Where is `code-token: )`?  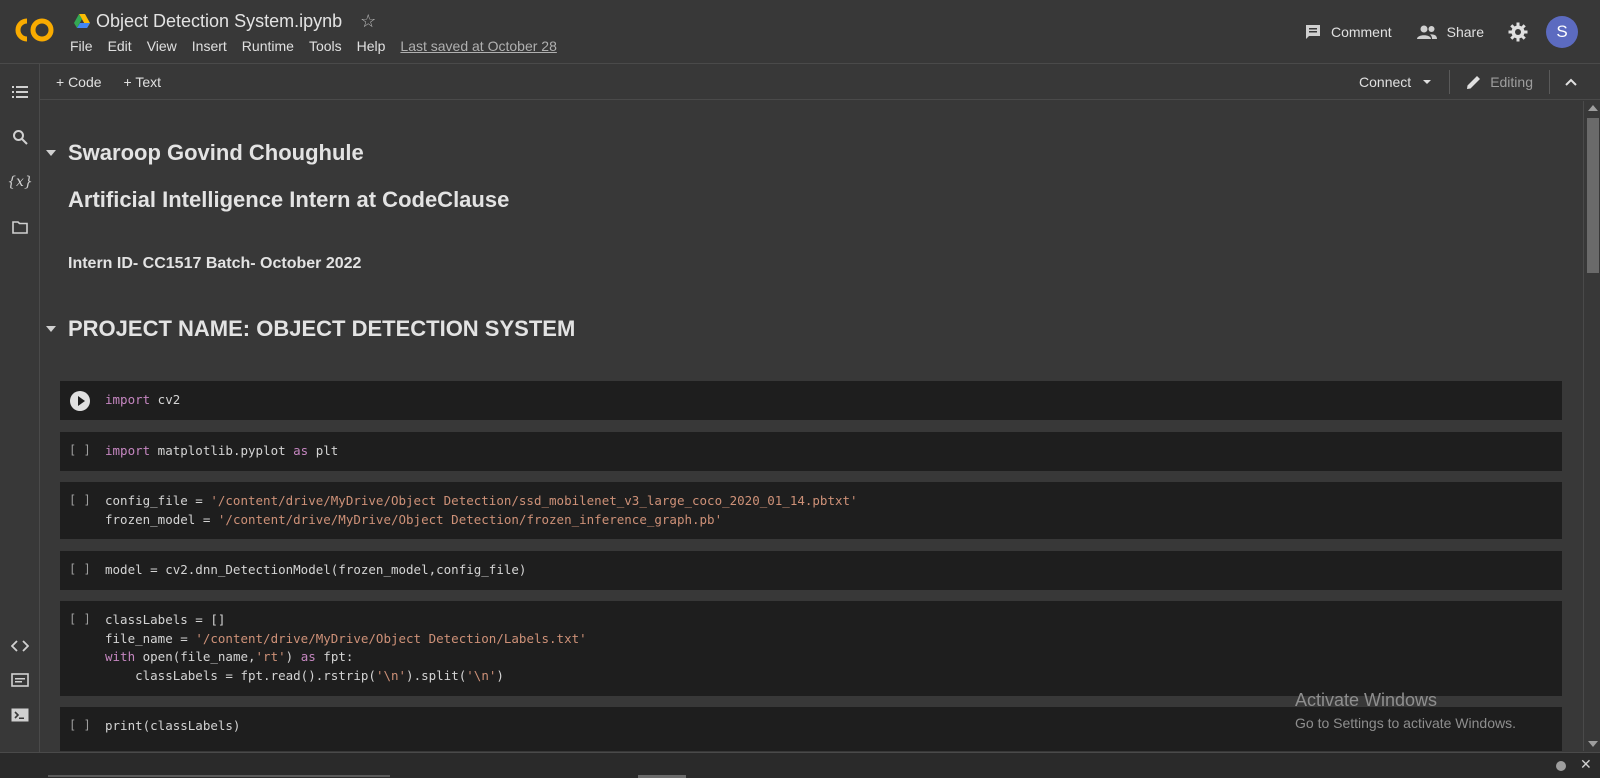 code-token: ) is located at coordinates (500, 675).